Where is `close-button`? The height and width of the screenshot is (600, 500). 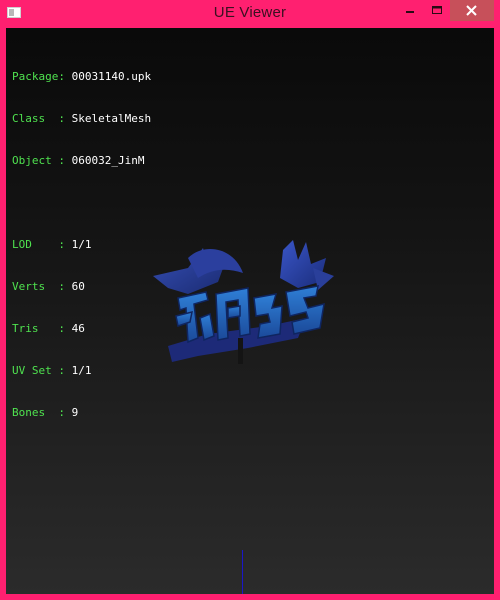
close-button is located at coordinates (472, 10).